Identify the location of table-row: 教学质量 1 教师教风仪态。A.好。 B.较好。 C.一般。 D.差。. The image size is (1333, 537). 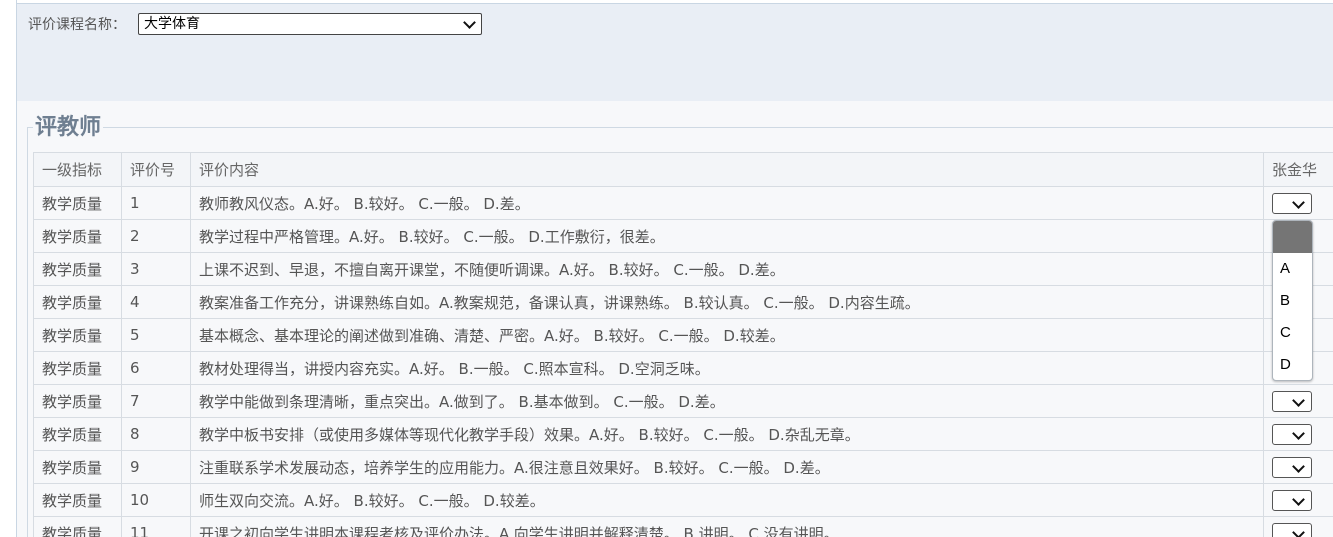
(683, 203).